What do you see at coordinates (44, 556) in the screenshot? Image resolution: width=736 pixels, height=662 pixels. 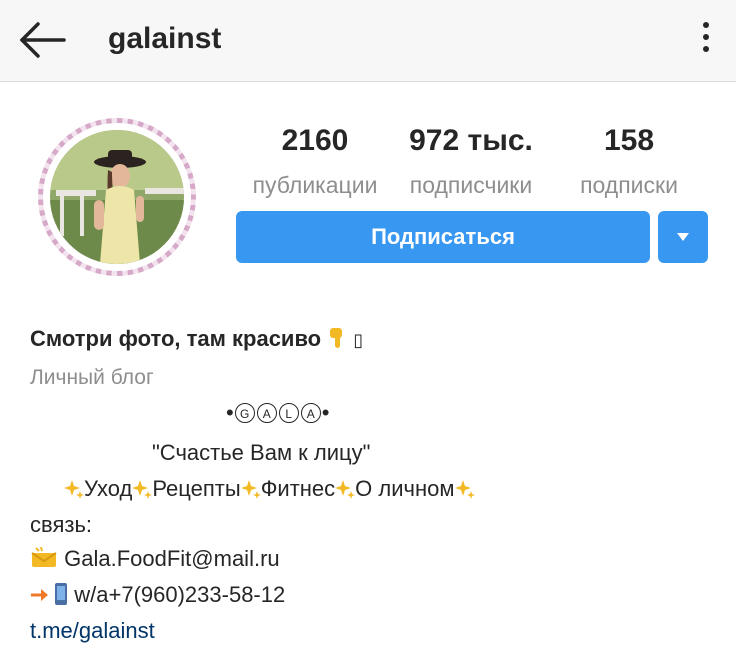 I see `envelope-icon` at bounding box center [44, 556].